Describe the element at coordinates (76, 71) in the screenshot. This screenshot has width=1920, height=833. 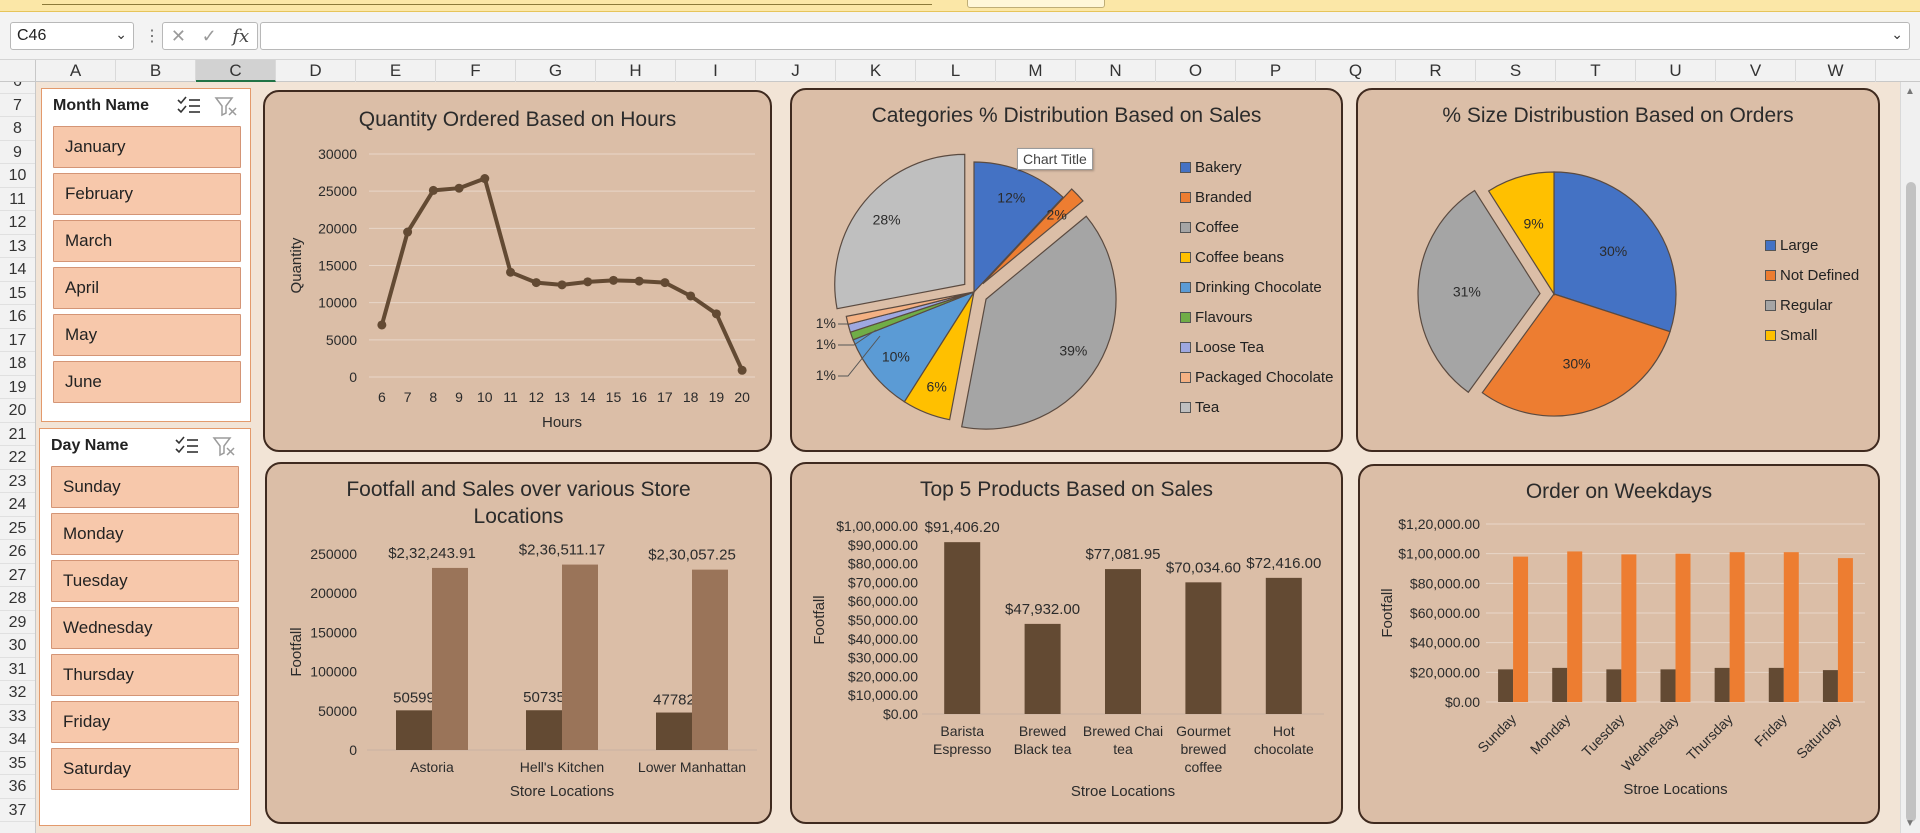
I see `column-header-a: A` at that location.